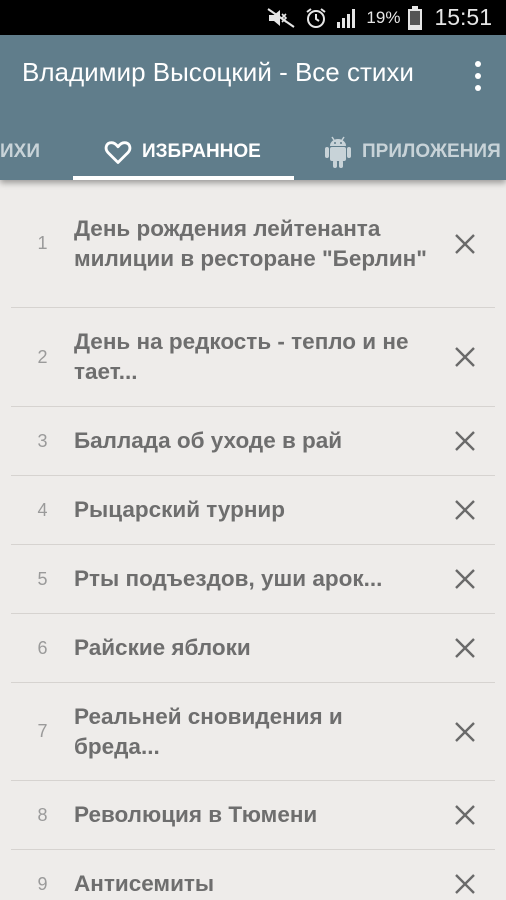 The image size is (506, 900). What do you see at coordinates (347, 18) in the screenshot?
I see `signal-icon` at bounding box center [347, 18].